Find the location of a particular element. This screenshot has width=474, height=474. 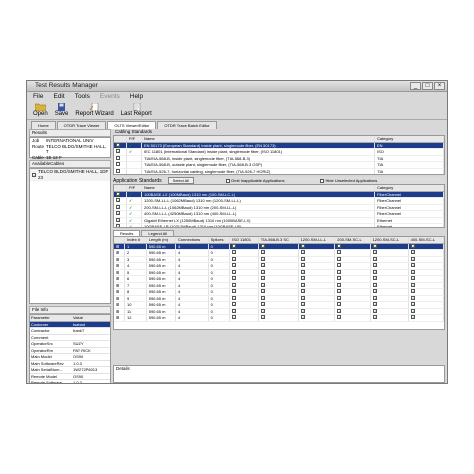

available-cables-title: AvailableCables is located at coordinates (70, 164).